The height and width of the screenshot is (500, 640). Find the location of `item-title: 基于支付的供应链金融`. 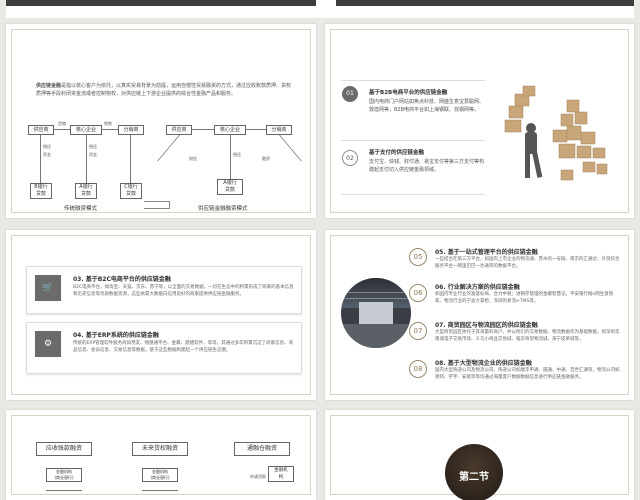

item-title: 基于支付的供应链金融 is located at coordinates (397, 153).